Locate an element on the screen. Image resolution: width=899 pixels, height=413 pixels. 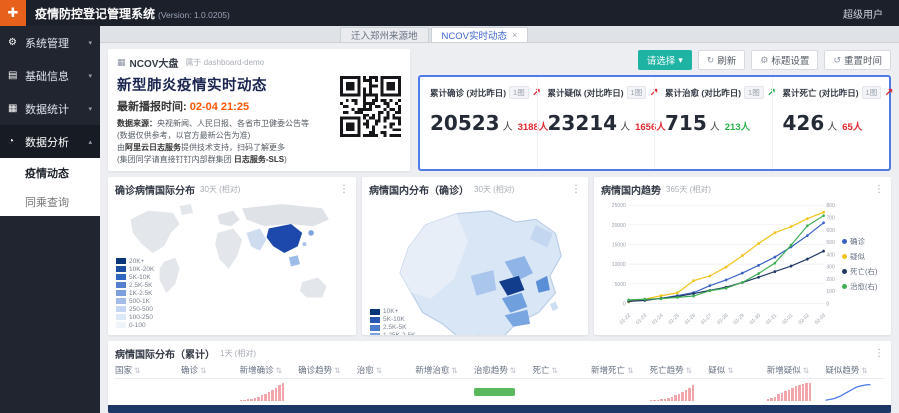
chart-icon: ▦ is located at coordinates (13, 108).